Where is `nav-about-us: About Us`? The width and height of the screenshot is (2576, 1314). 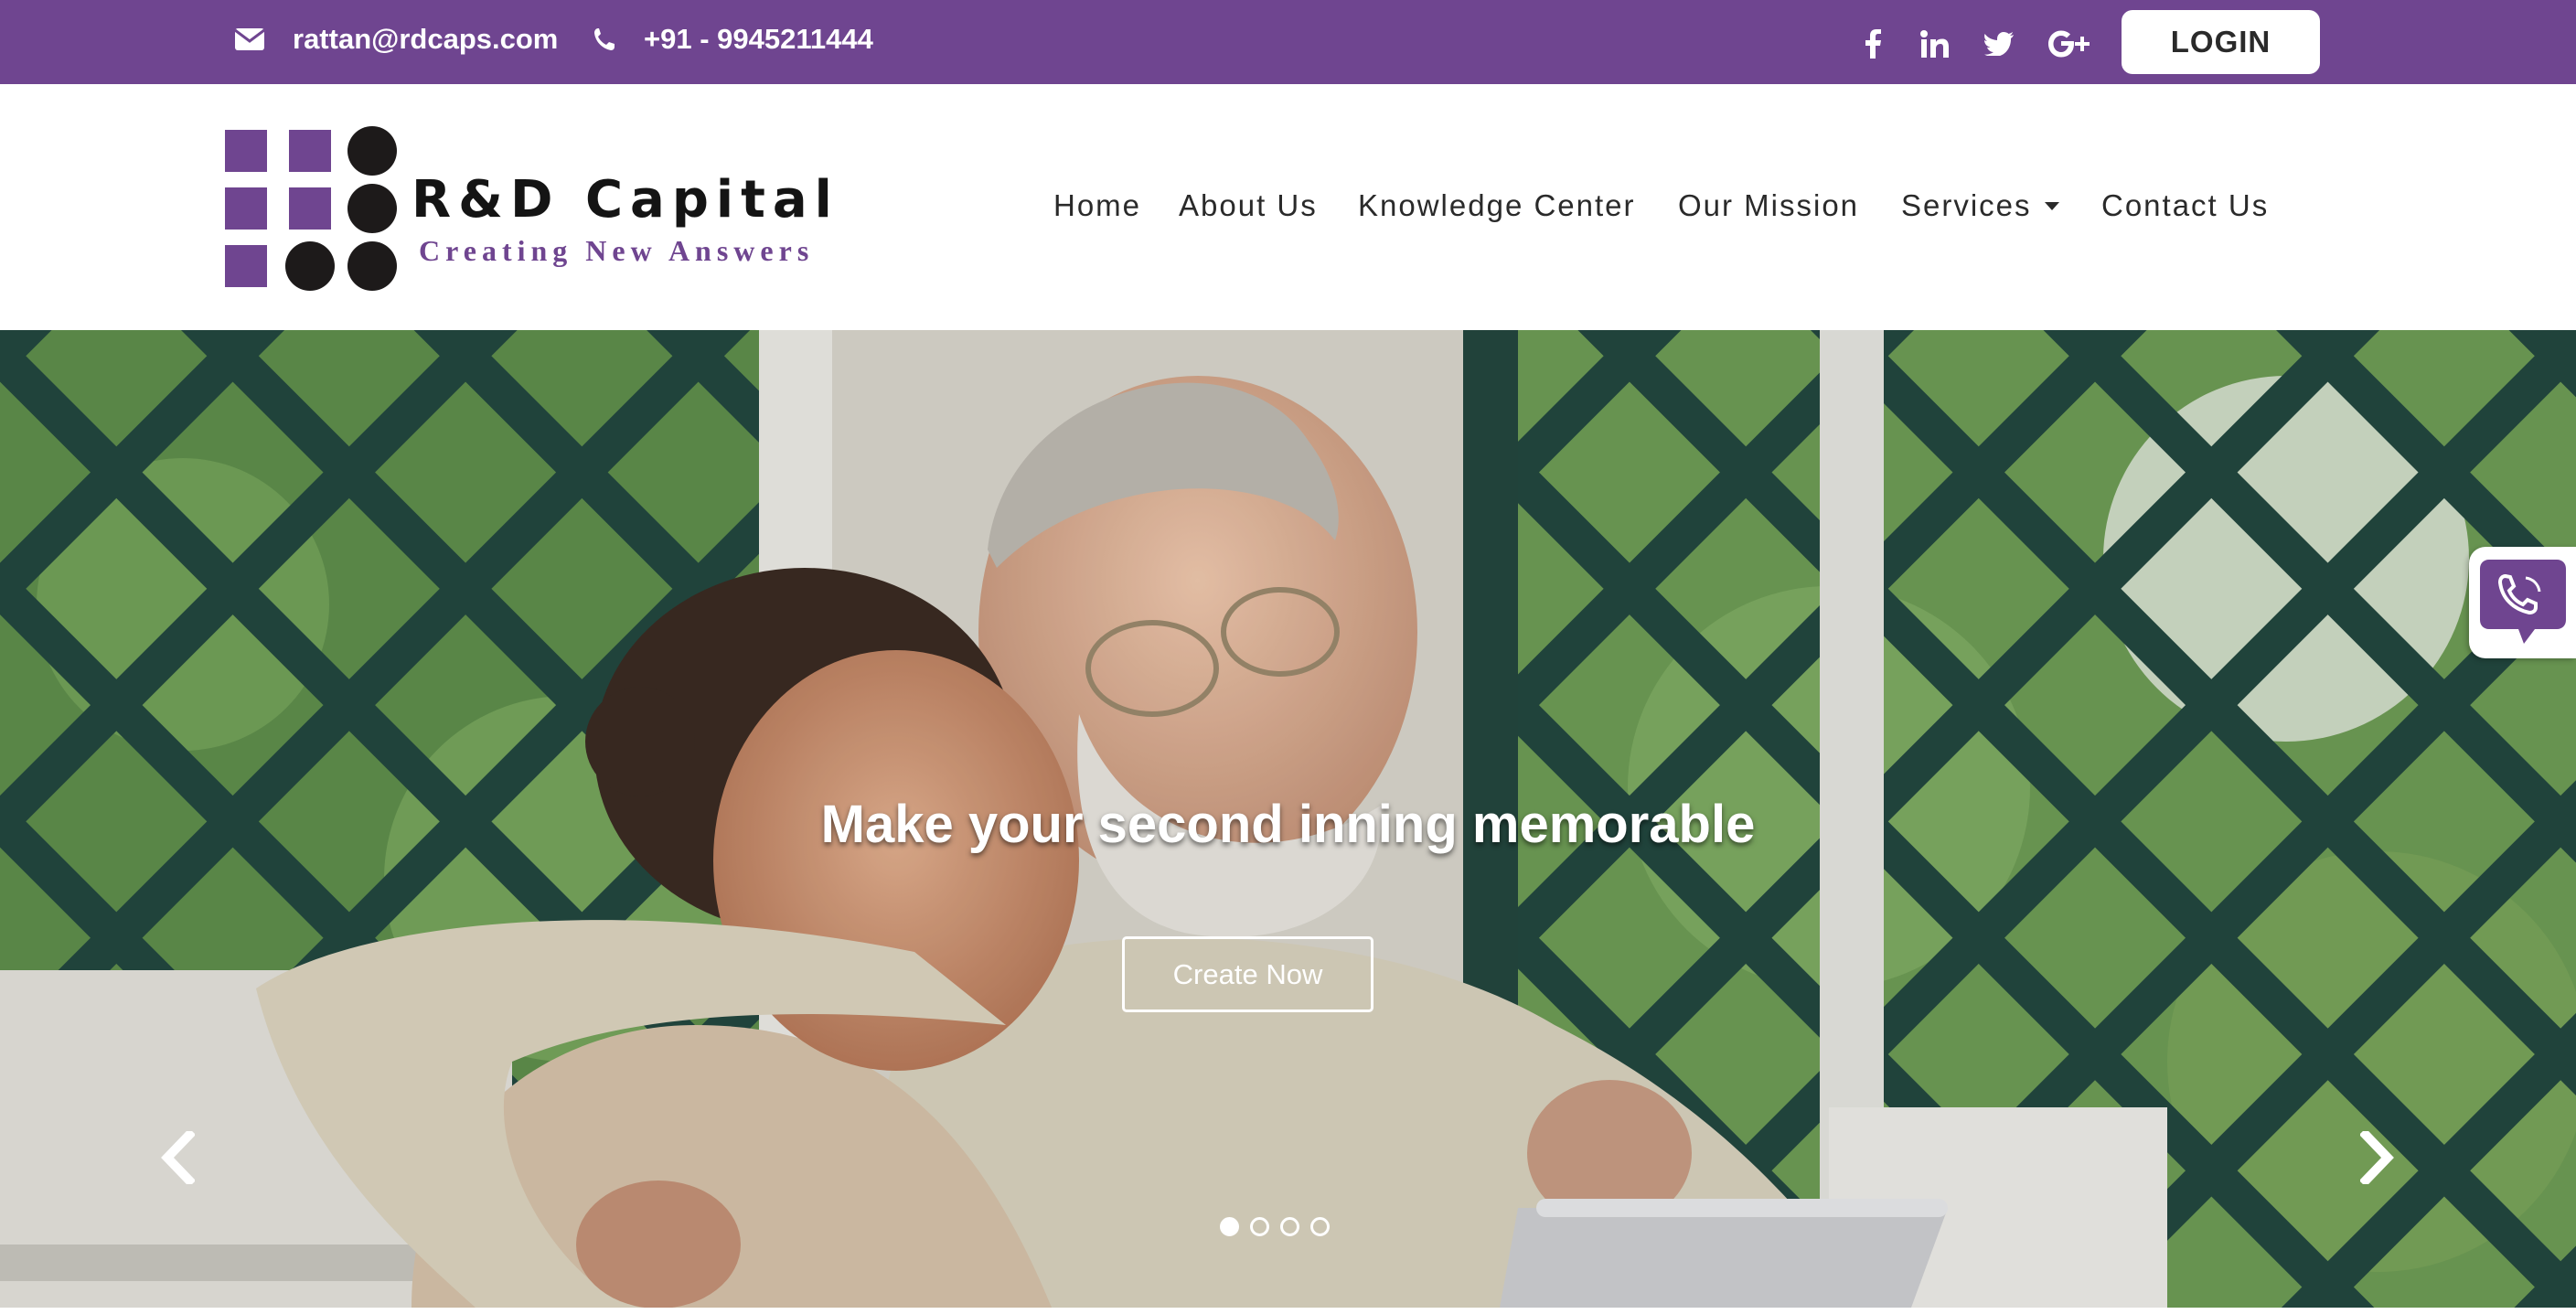
nav-about-us: About Us is located at coordinates (1248, 206).